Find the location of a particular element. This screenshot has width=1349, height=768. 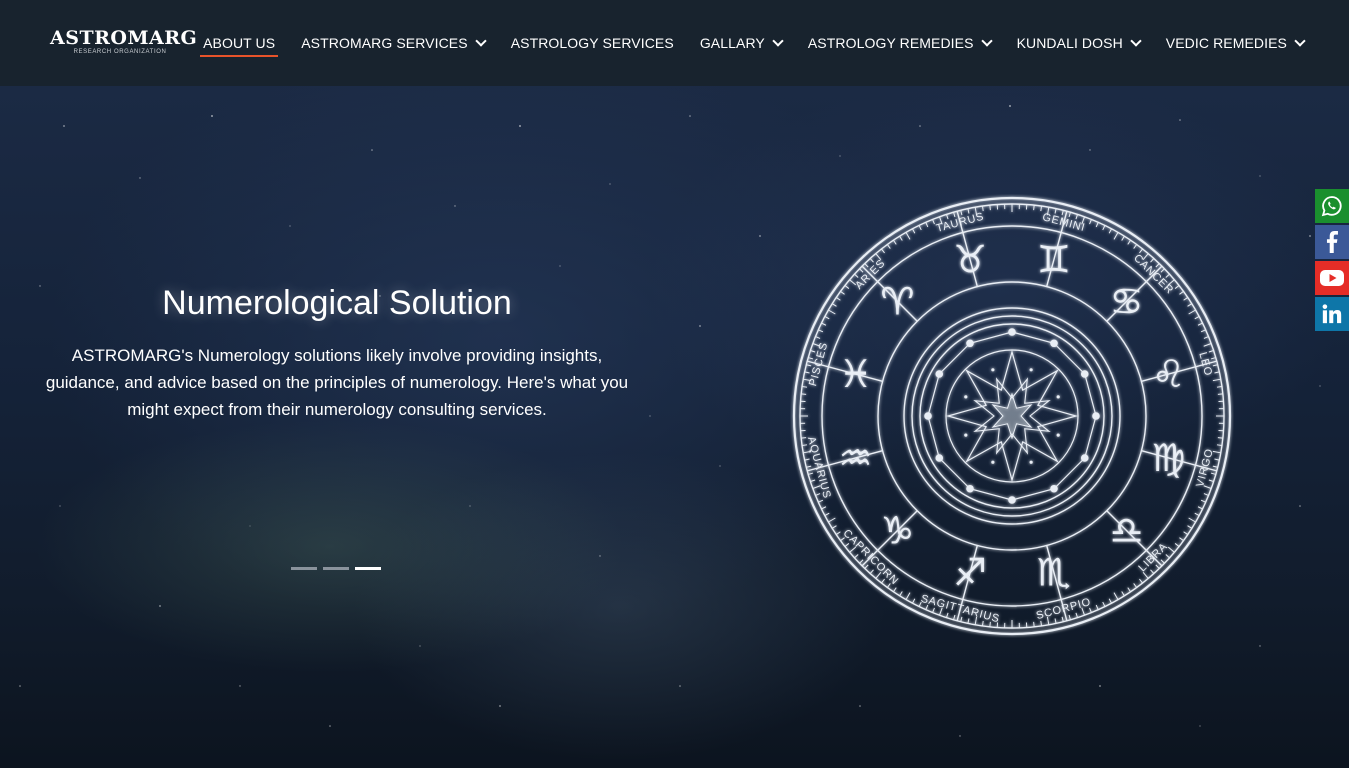

facebook-icon is located at coordinates (1332, 242).